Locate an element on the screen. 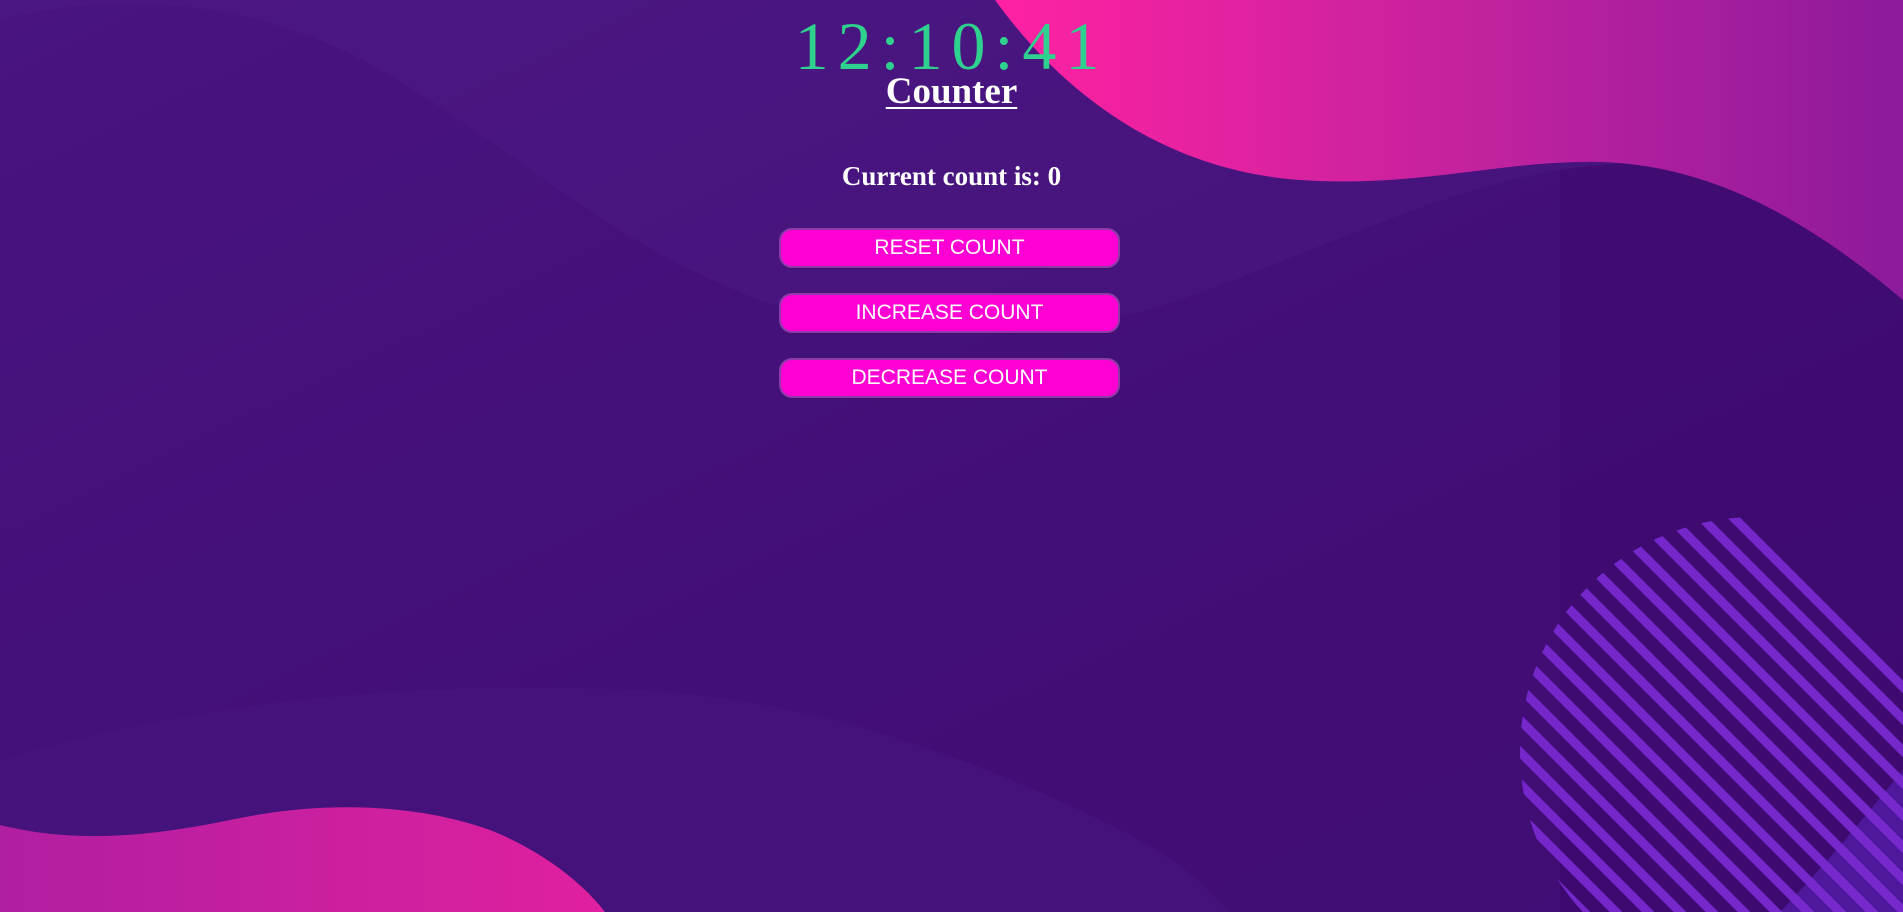 Image resolution: width=1903 pixels, height=912 pixels. current-count-text: Current count is: 0 is located at coordinates (951, 176).